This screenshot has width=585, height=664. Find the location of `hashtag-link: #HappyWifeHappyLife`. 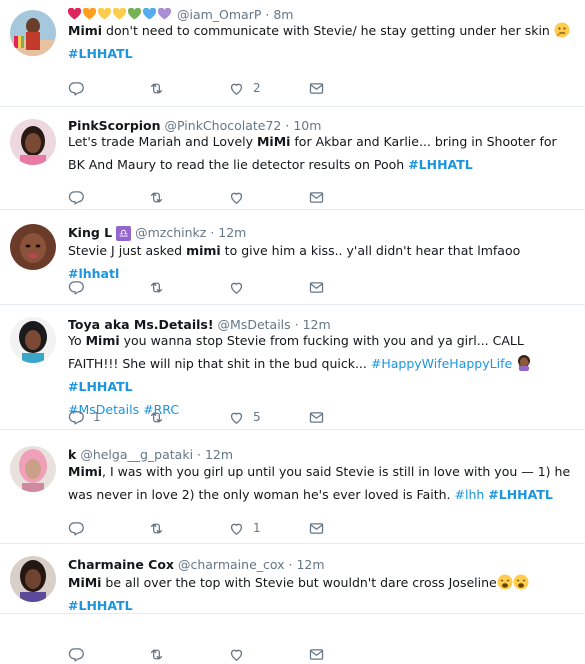

hashtag-link: #HappyWifeHappyLife is located at coordinates (441, 363).